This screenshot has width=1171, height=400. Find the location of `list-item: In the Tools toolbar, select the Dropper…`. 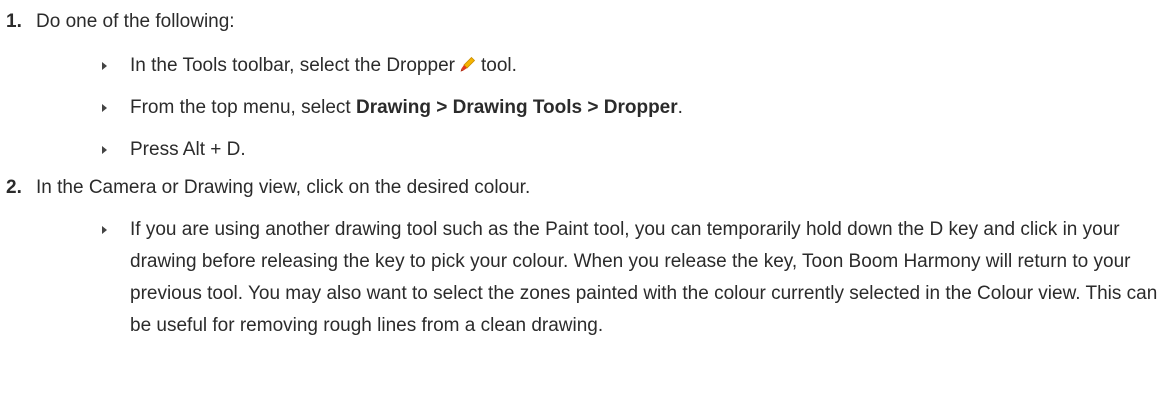

list-item: In the Tools toolbar, select the Dropper… is located at coordinates (636, 66).